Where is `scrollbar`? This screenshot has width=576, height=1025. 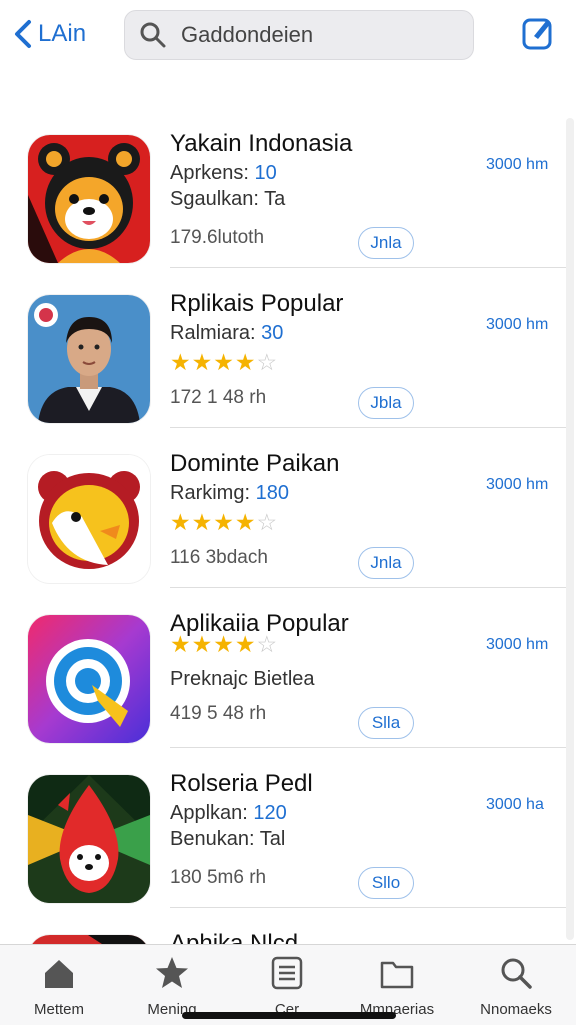
scrollbar is located at coordinates (570, 529).